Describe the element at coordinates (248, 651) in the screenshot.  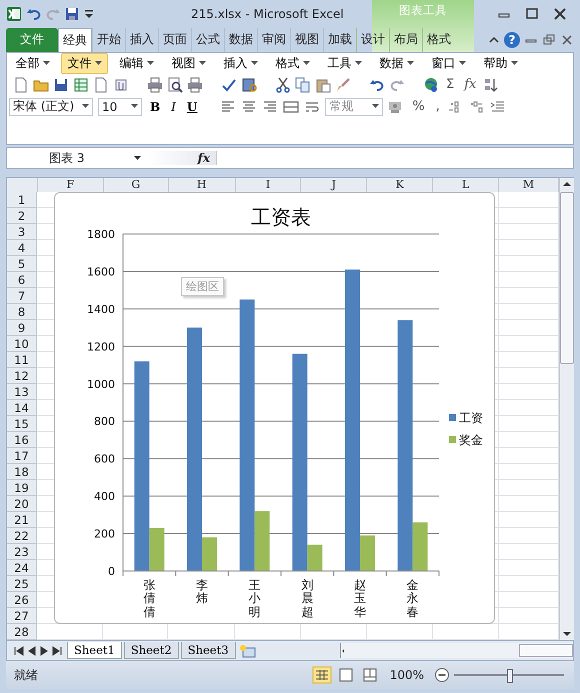
I see `new-sheet-icon` at that location.